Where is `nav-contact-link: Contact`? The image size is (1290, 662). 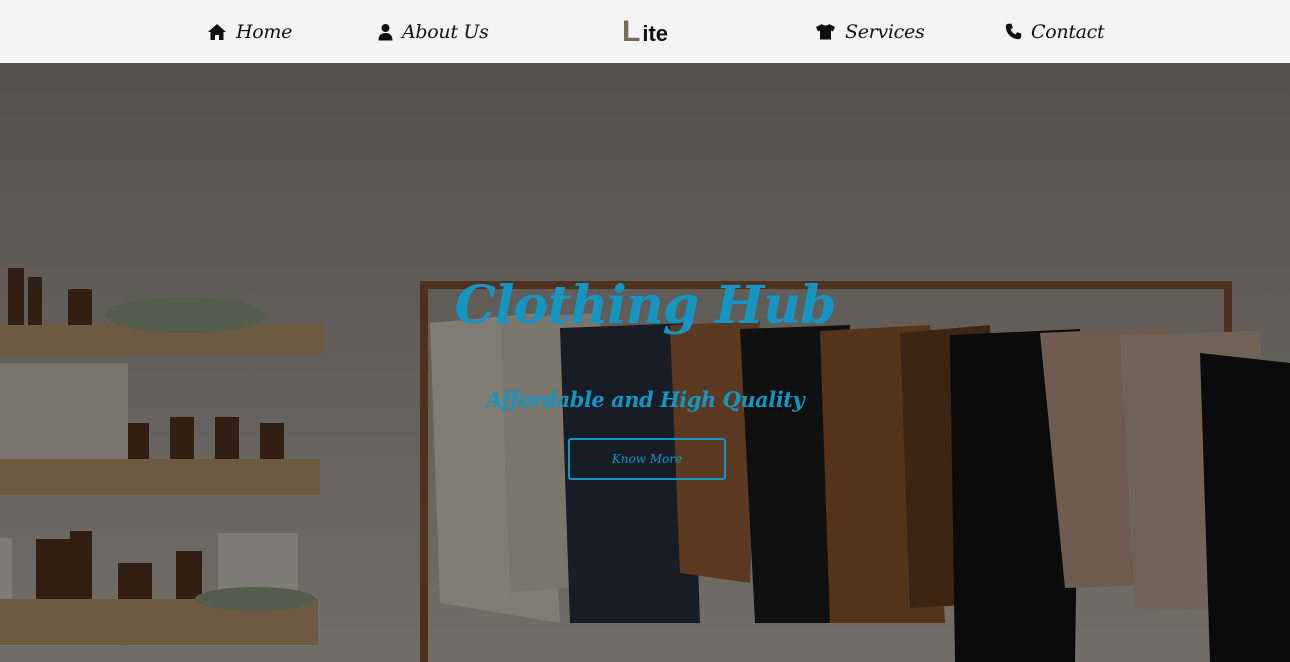
nav-contact-link: Contact is located at coordinates (1055, 31).